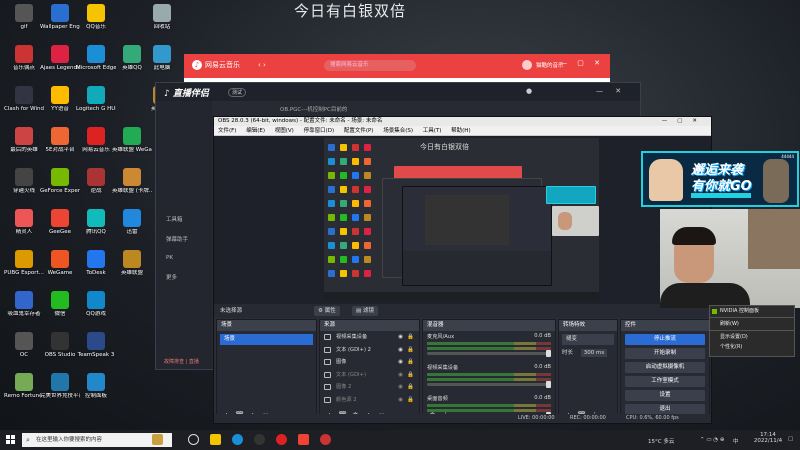 The image size is (800, 450). What do you see at coordinates (97, 440) in the screenshot?
I see `taskbar-search-input: 在这里输入你要搜索的内容` at bounding box center [97, 440].